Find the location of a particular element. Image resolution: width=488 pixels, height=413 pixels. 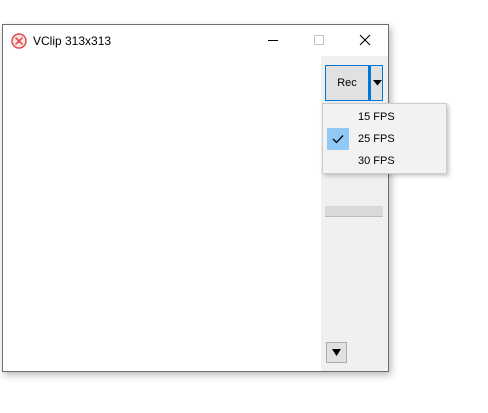

window-title: VClip 313x313 is located at coordinates (72, 41).